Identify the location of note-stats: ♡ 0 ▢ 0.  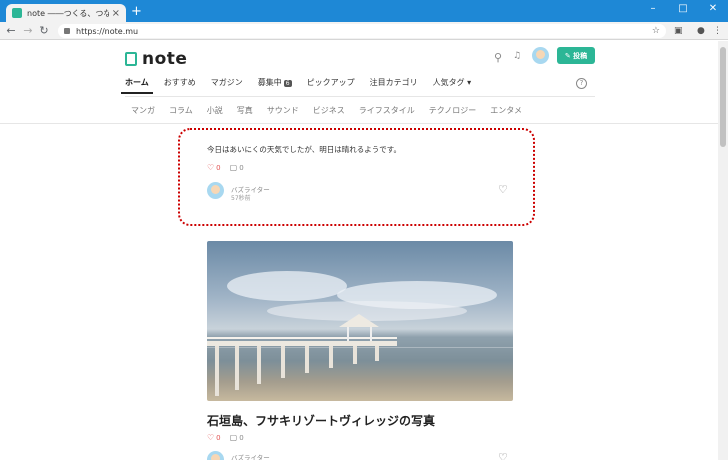
(225, 167).